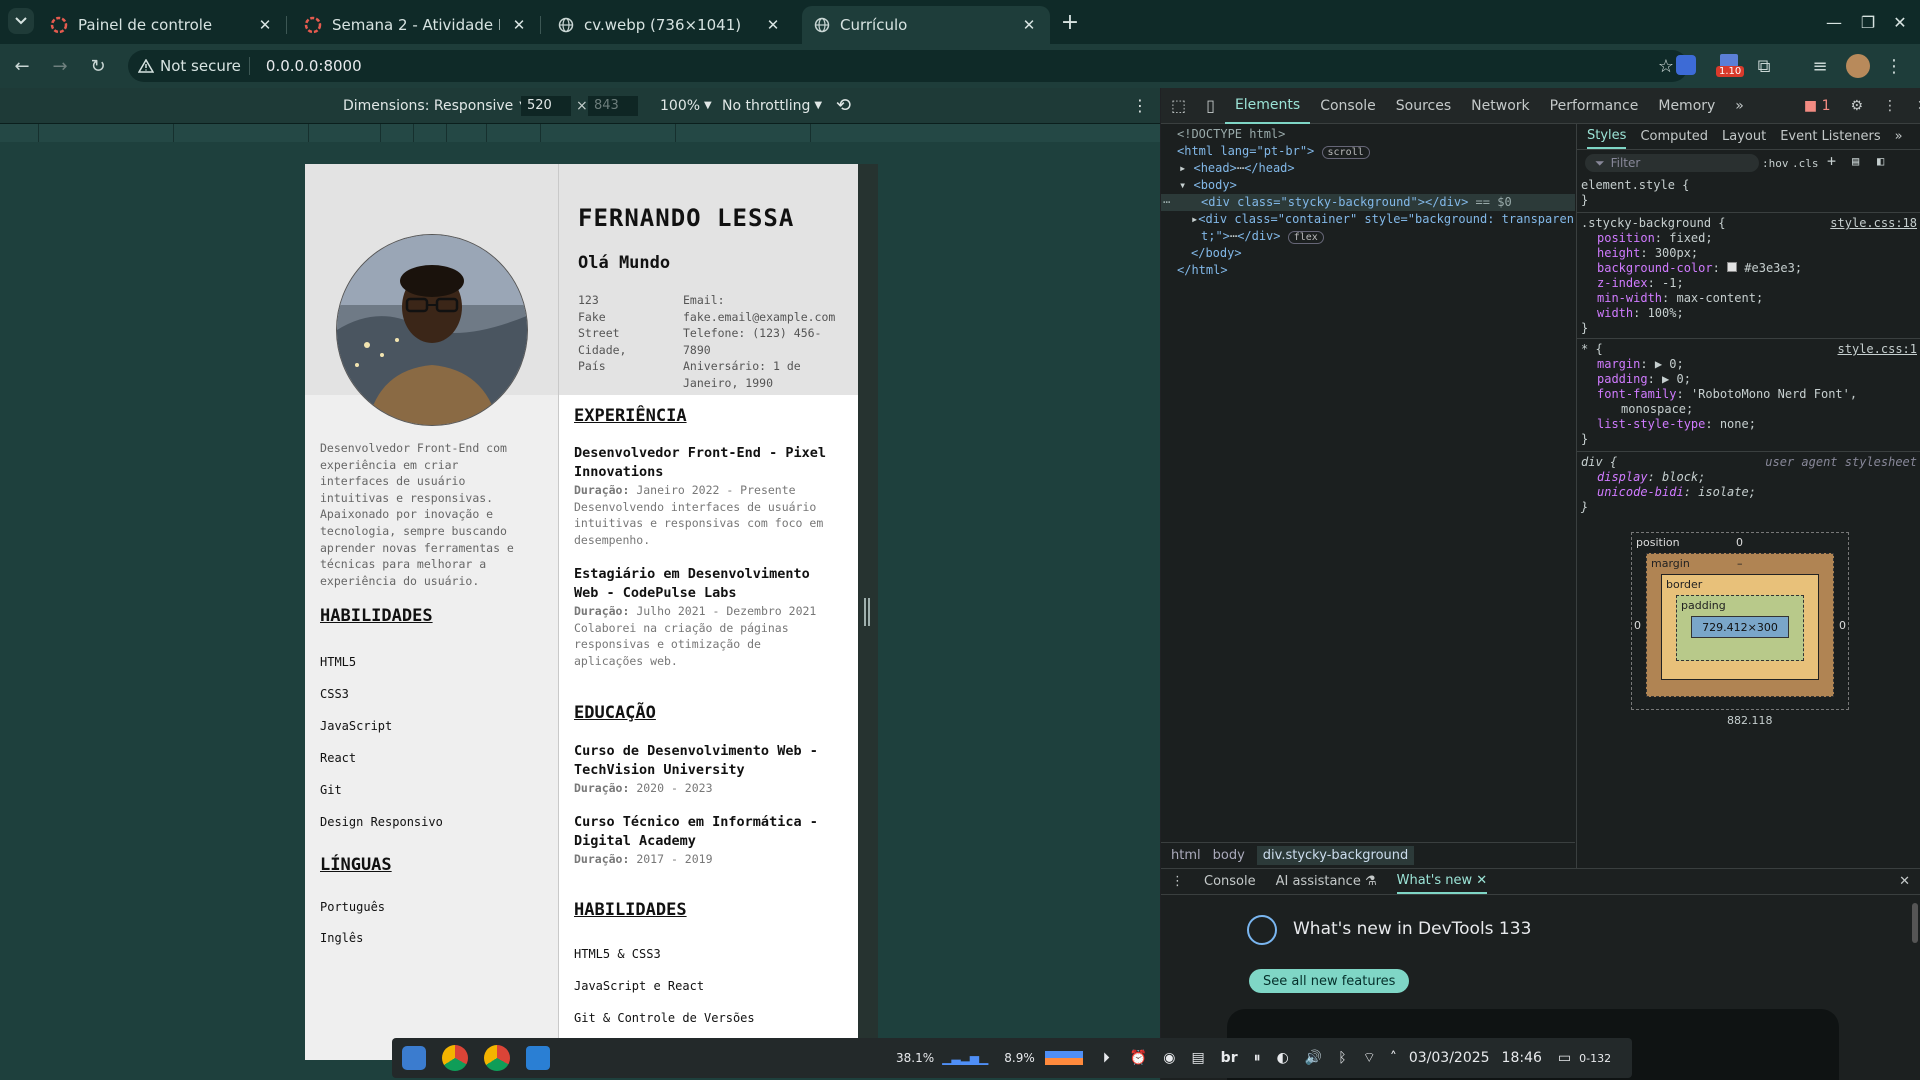 The width and height of the screenshot is (1920, 1080). Describe the element at coordinates (1169, 1058) in the screenshot. I see `accessibility-icon: ◉` at that location.